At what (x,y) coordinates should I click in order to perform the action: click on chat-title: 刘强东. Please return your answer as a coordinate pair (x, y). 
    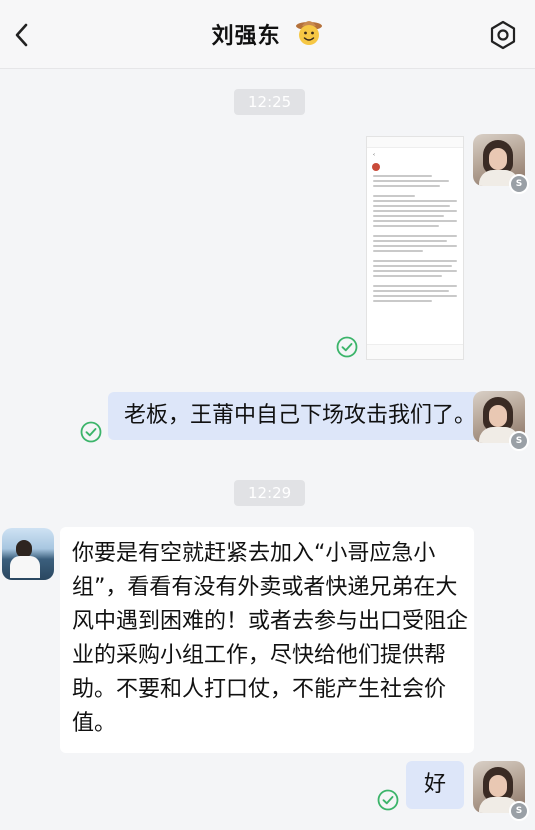
    Looking at the image, I should click on (267, 34).